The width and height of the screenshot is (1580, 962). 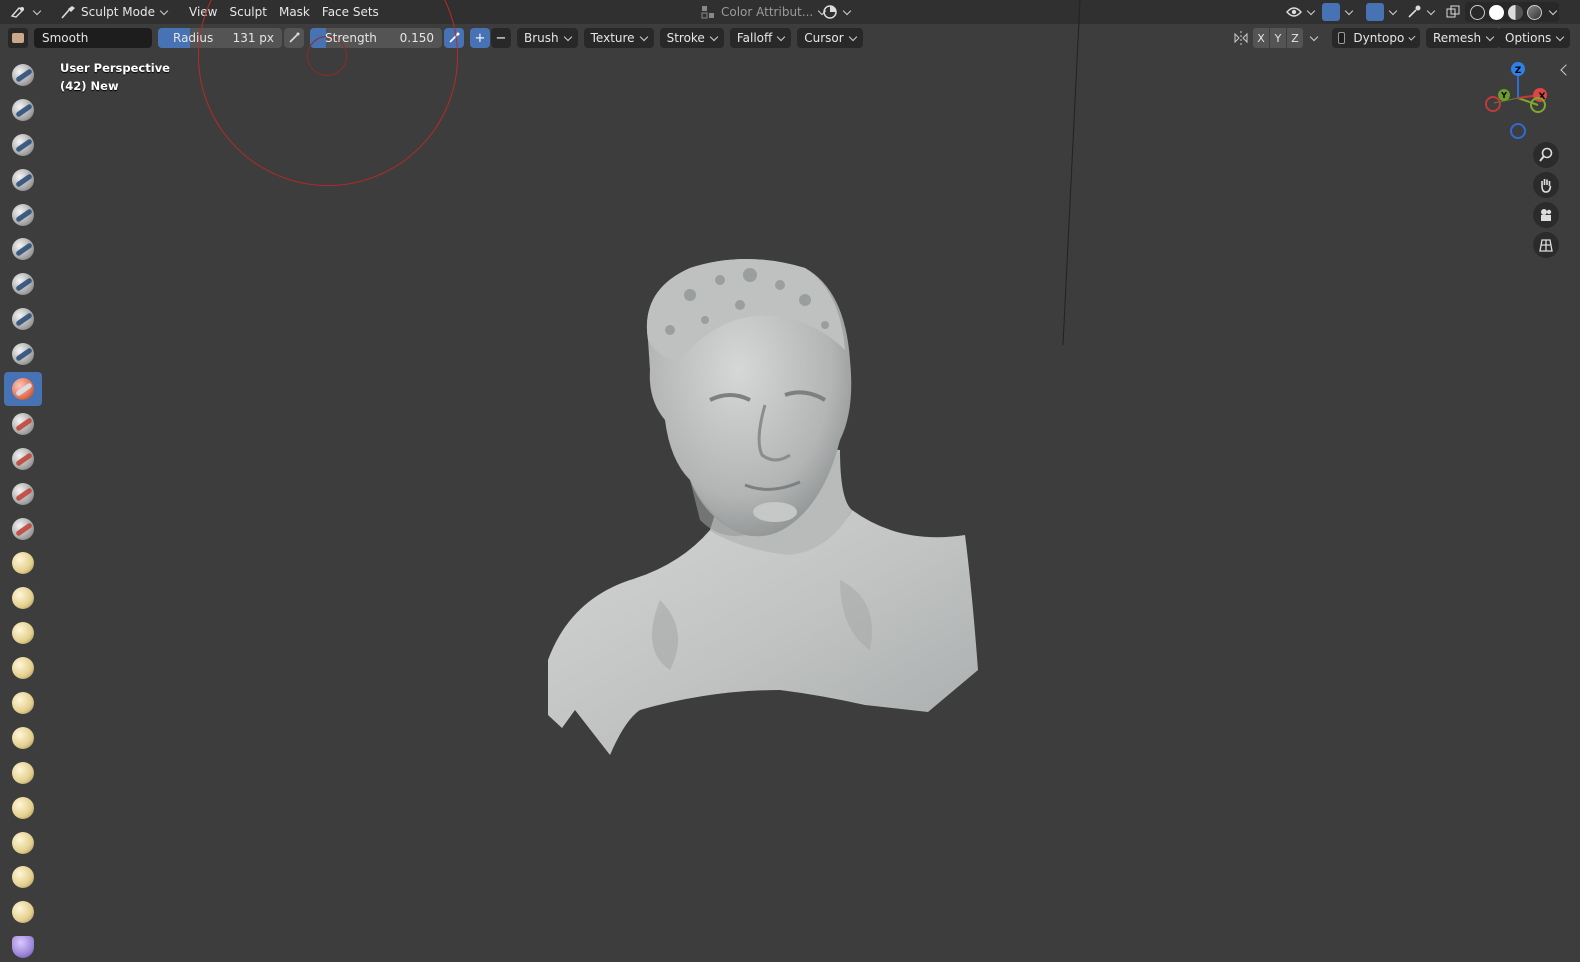 What do you see at coordinates (23, 249) in the screenshot?
I see `layer-tool-button` at bounding box center [23, 249].